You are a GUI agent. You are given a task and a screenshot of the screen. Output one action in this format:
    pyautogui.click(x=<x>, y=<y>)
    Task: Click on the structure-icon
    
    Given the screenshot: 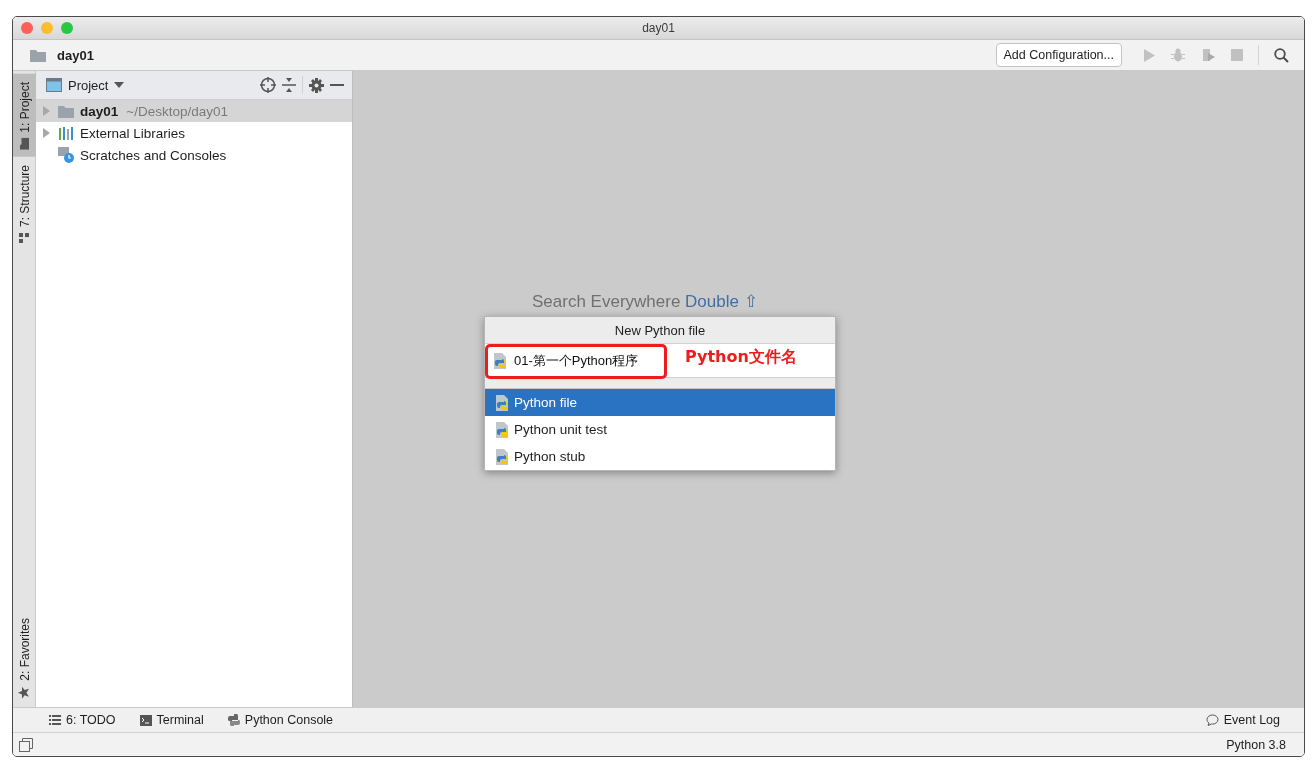 What is the action you would take?
    pyautogui.click(x=24, y=237)
    